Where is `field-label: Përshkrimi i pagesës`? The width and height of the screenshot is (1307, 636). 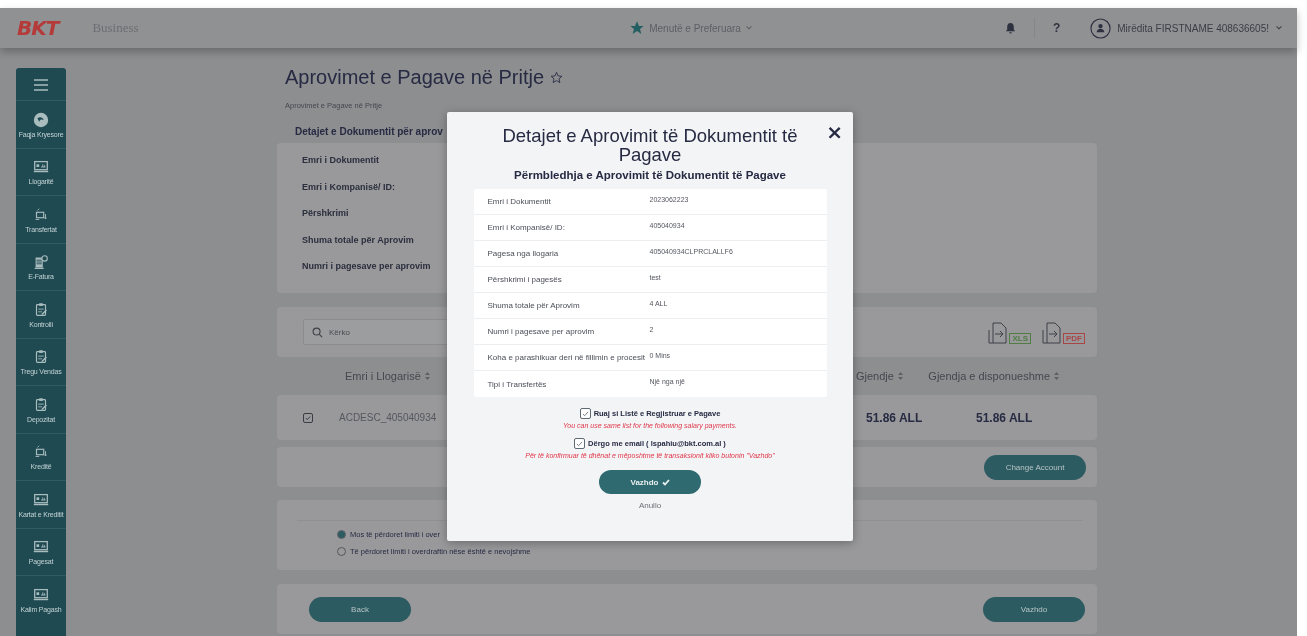 field-label: Përshkrimi i pagesës is located at coordinates (525, 279).